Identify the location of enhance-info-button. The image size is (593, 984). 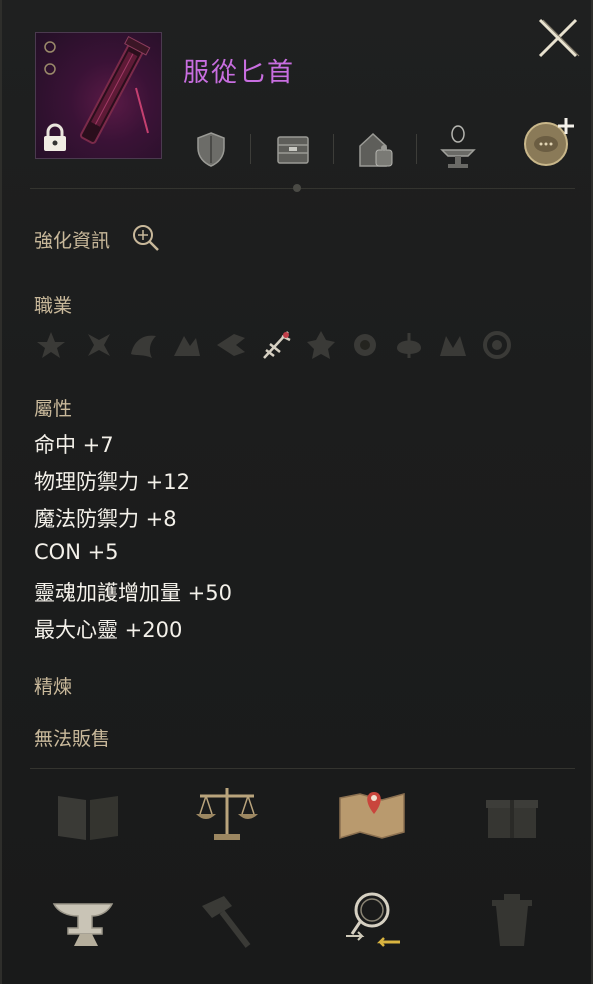
(146, 240).